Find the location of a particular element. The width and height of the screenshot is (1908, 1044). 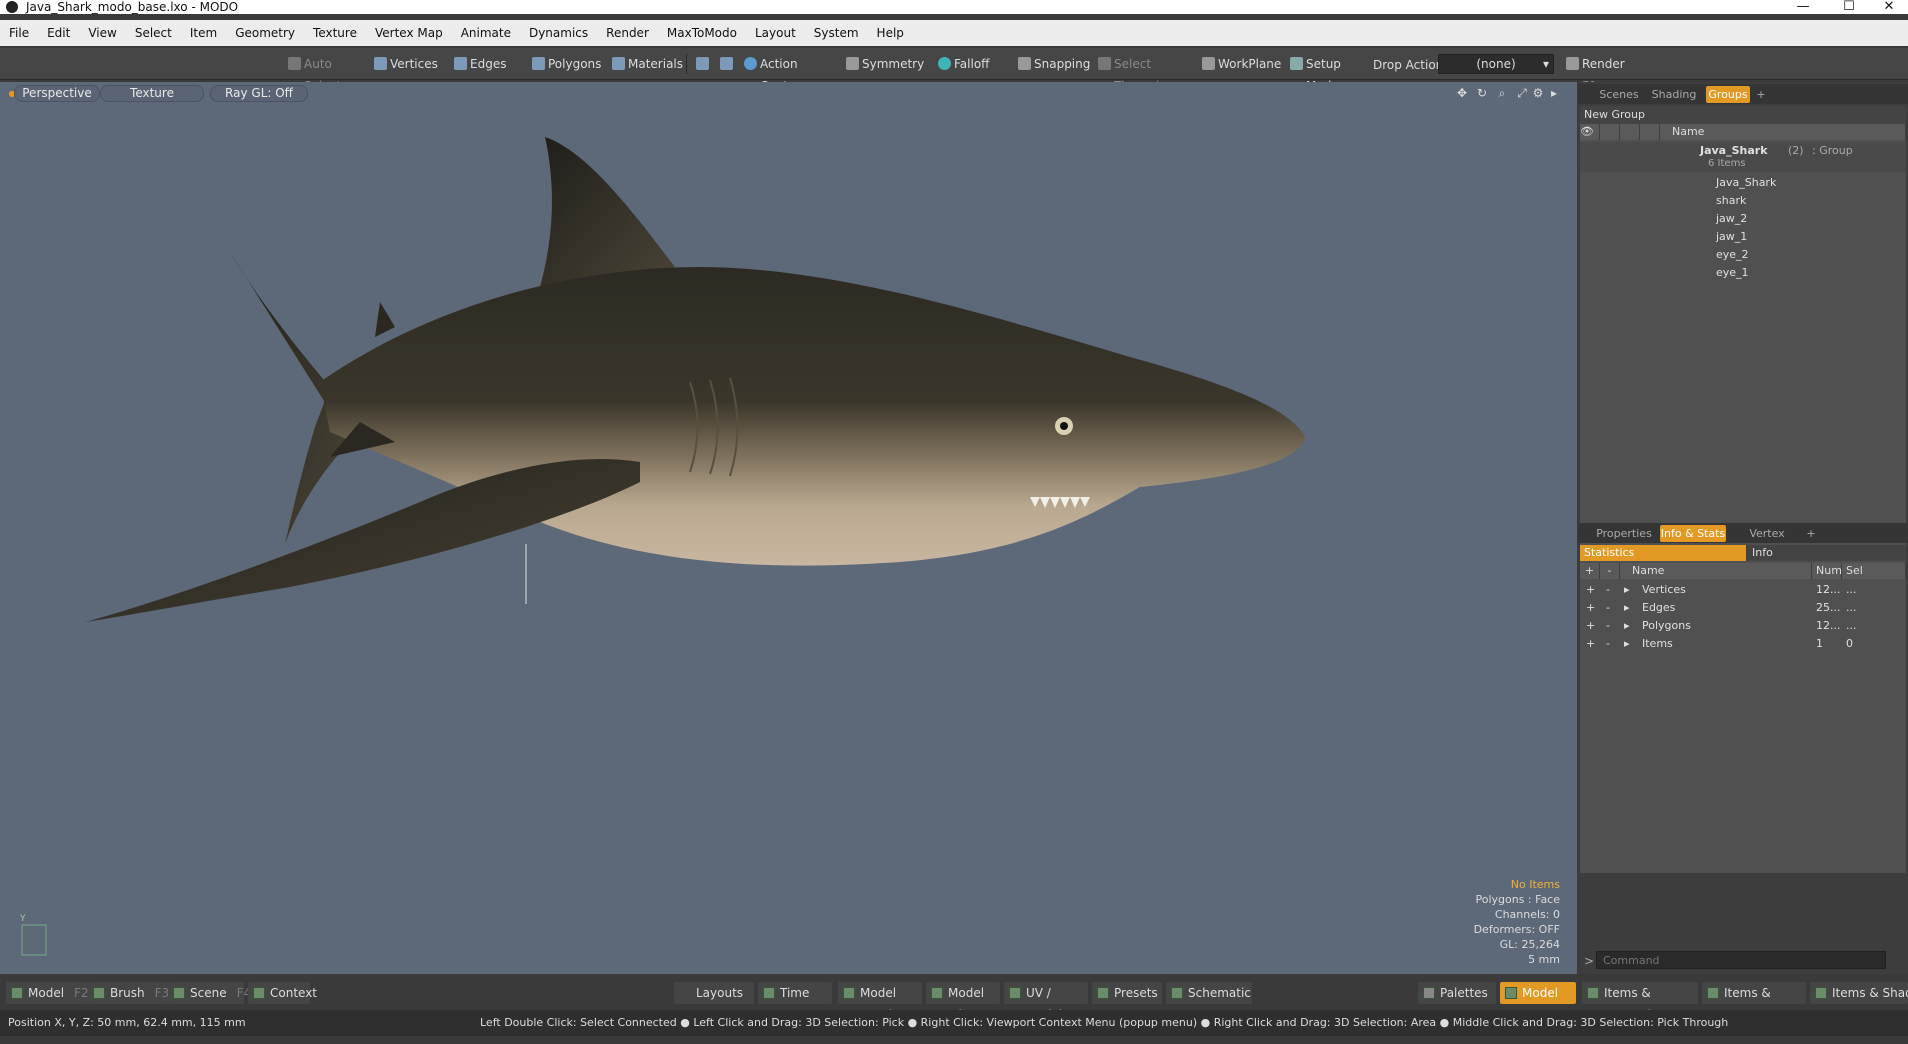

info-polygons: Polygons : Face is located at coordinates (1517, 899).